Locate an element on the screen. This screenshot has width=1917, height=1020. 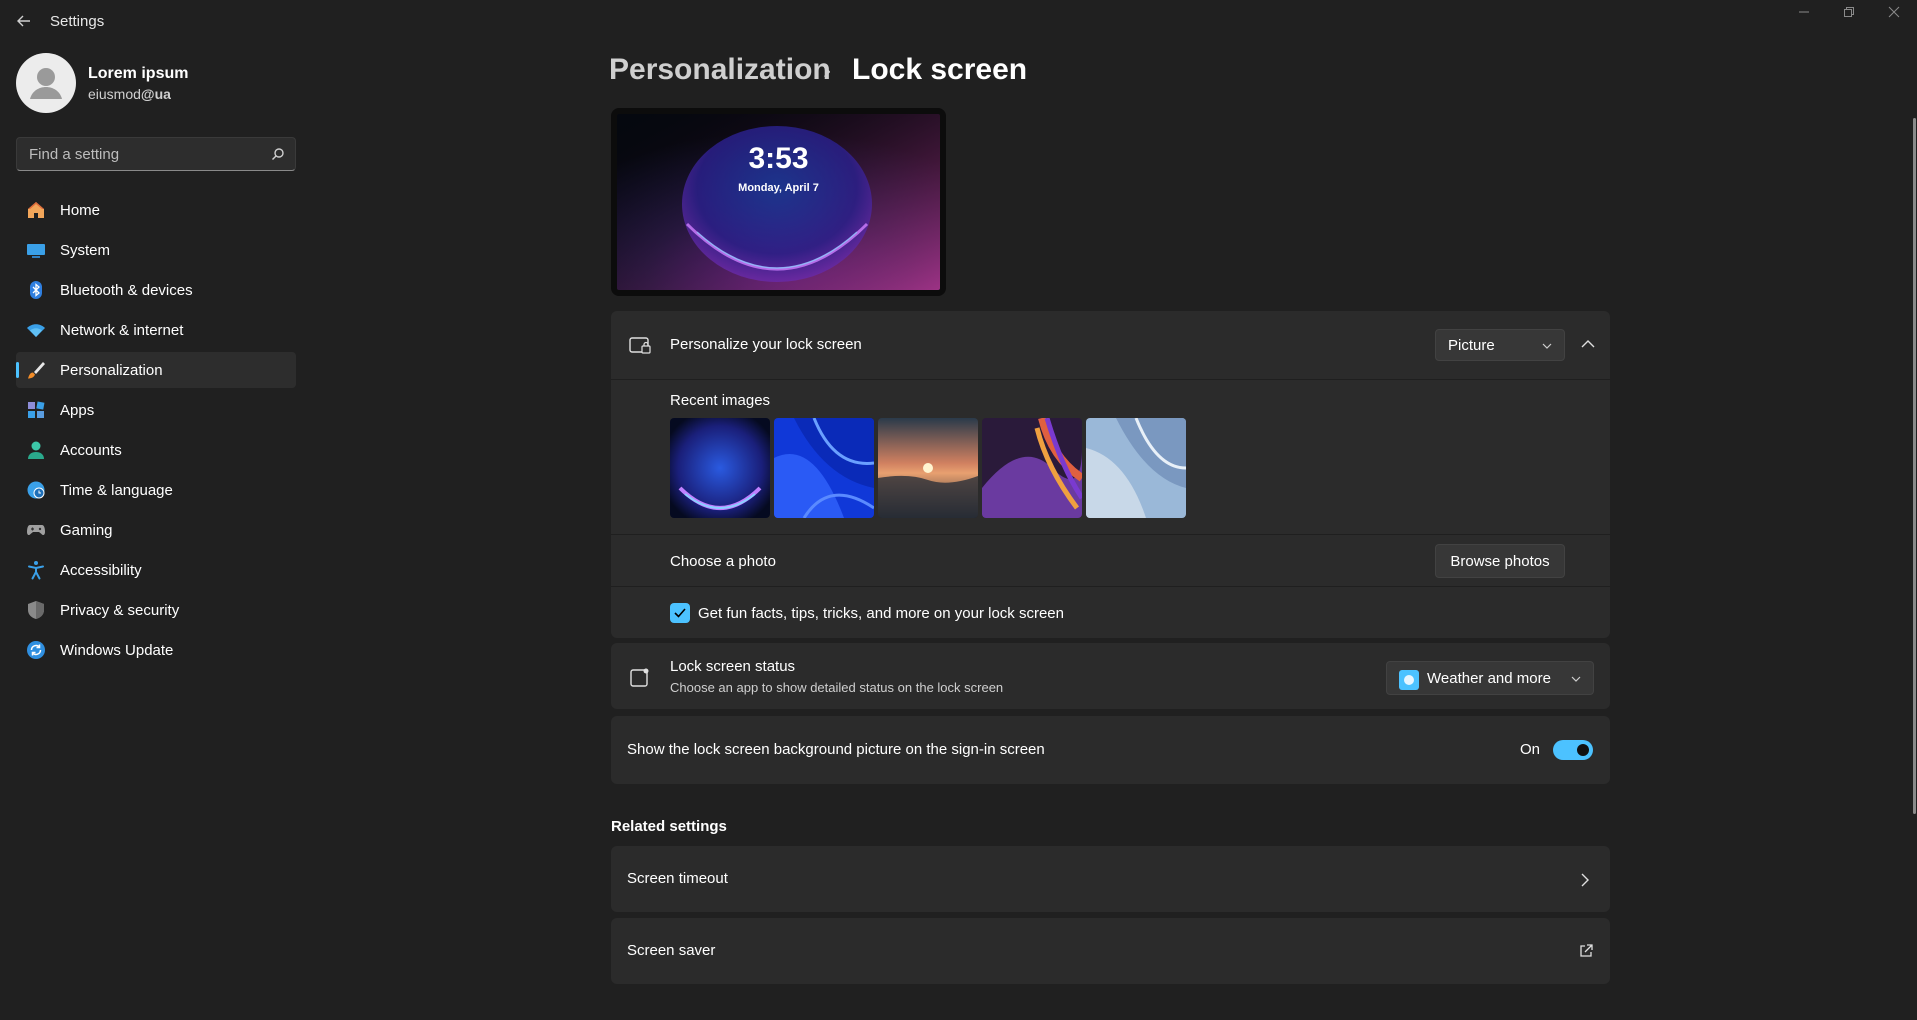
user-silhouette-icon is located at coordinates (46, 83).